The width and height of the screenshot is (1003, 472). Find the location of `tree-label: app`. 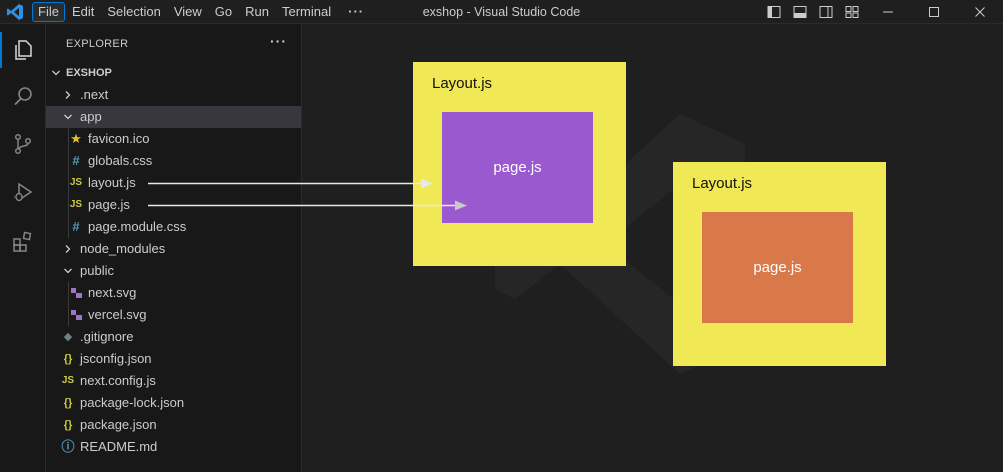

tree-label: app is located at coordinates (91, 116).